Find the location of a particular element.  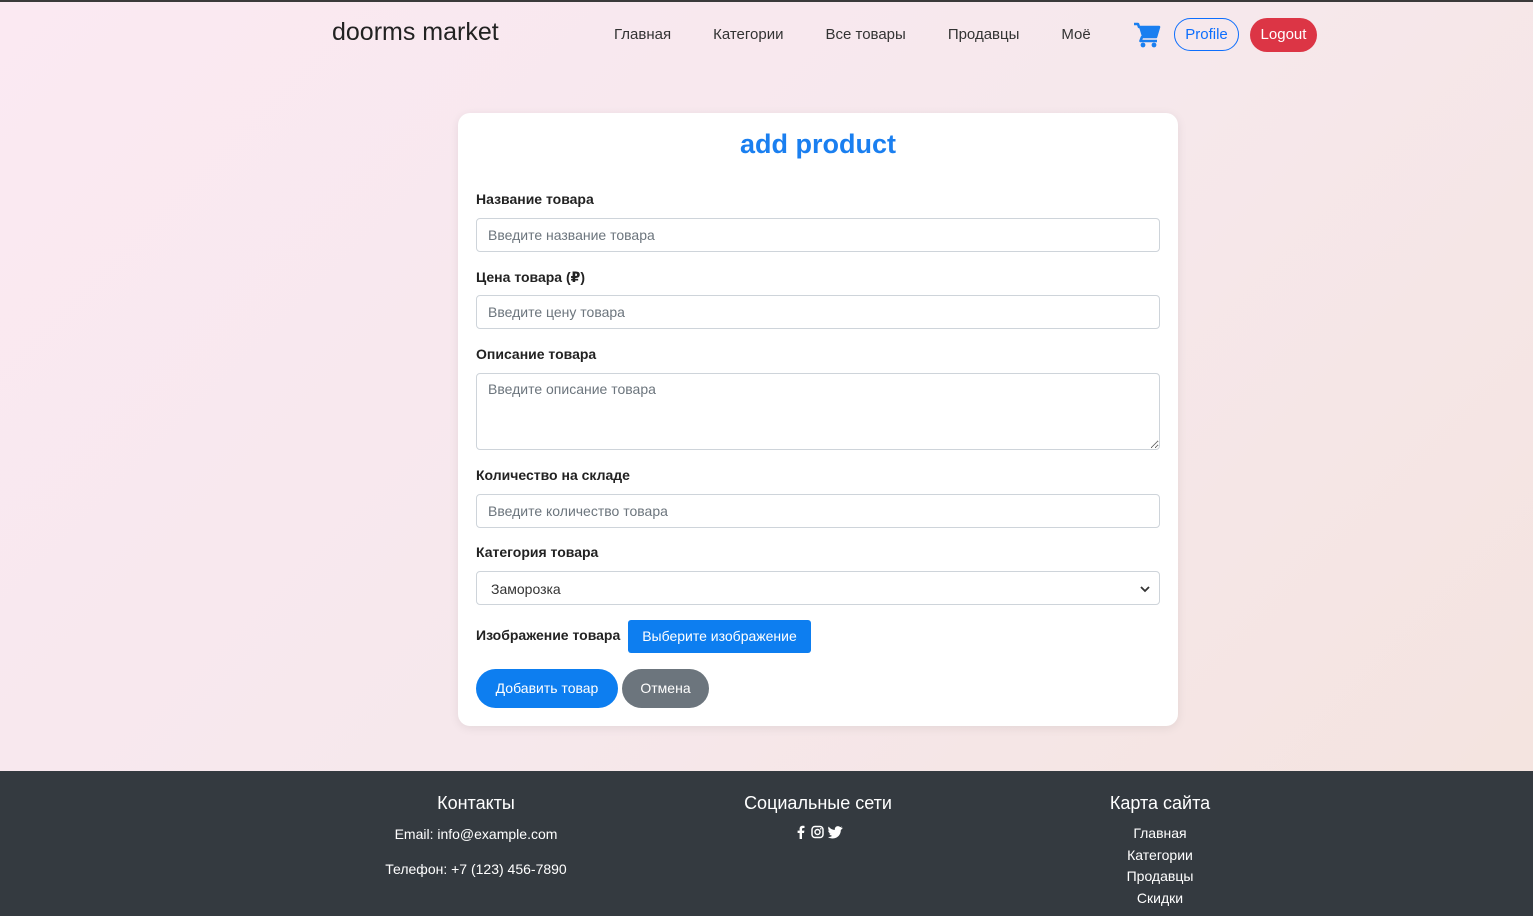

social-links is located at coordinates (818, 832).